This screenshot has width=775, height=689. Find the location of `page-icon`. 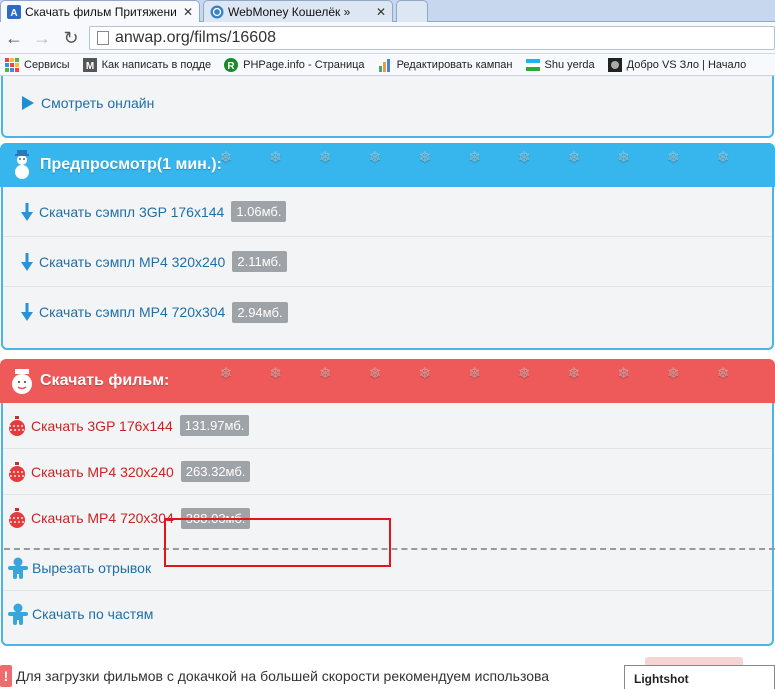

page-icon is located at coordinates (103, 38).